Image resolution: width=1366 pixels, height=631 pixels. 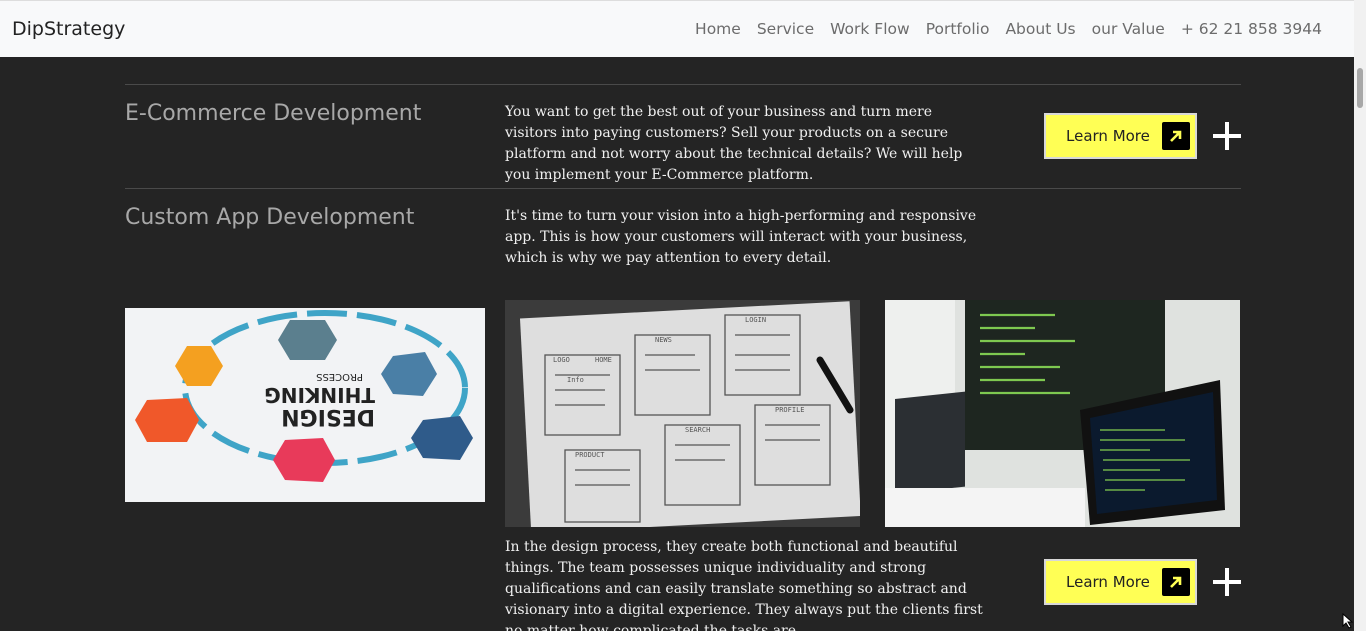 I want to click on image-text-process: PROCESS, so click(x=339, y=376).